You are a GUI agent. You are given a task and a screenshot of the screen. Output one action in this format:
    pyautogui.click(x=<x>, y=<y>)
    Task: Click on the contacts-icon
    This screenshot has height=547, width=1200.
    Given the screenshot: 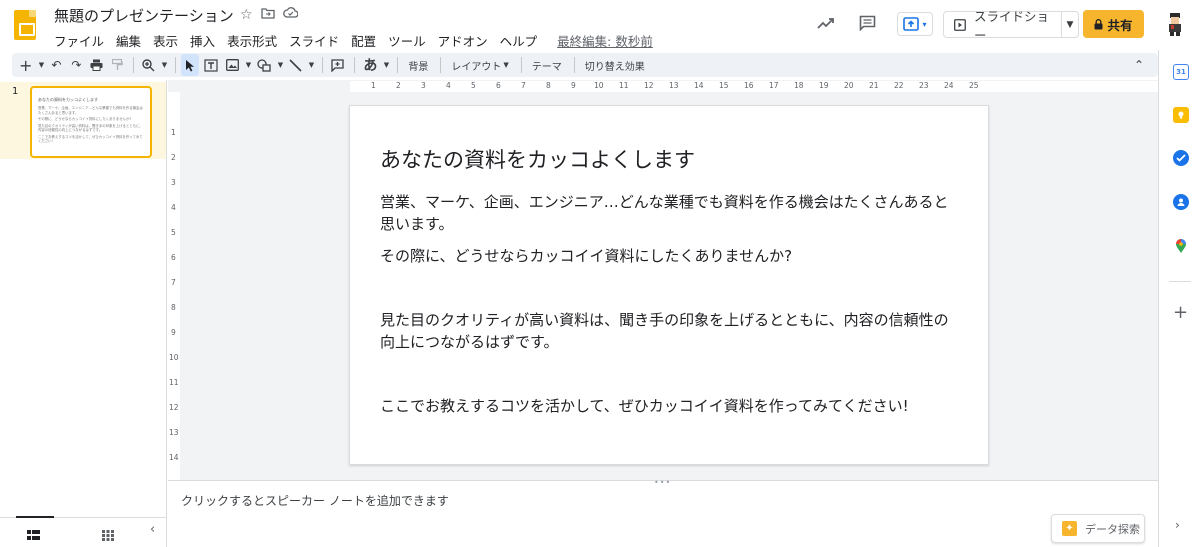 What is the action you would take?
    pyautogui.click(x=1181, y=202)
    